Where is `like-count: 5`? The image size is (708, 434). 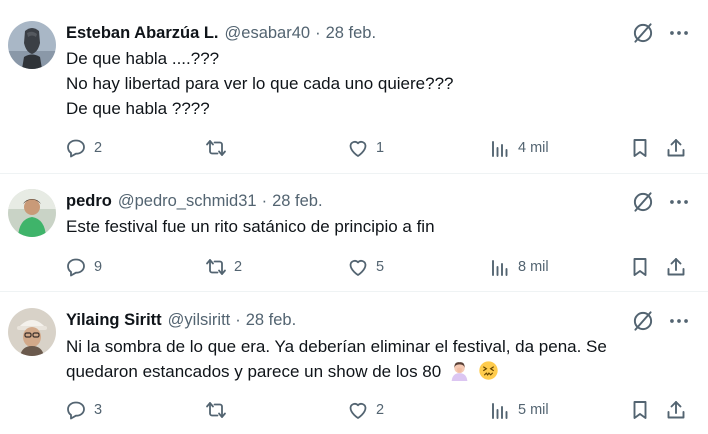
like-count: 5 is located at coordinates (380, 267).